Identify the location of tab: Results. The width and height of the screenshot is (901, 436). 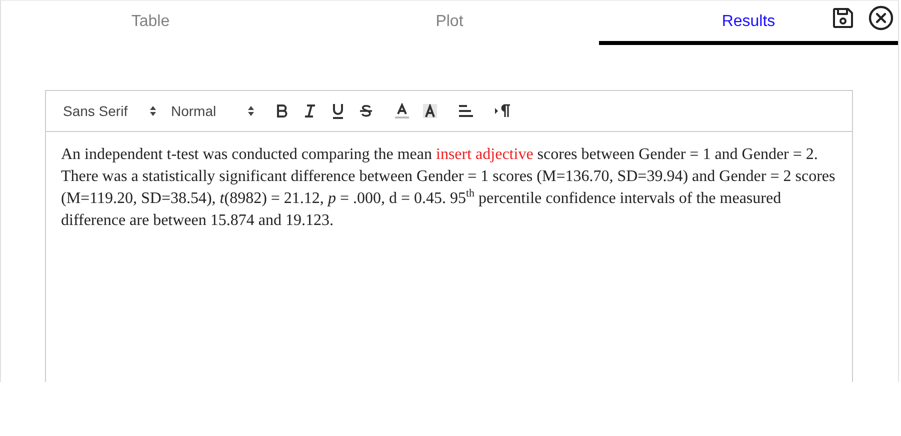
(748, 23).